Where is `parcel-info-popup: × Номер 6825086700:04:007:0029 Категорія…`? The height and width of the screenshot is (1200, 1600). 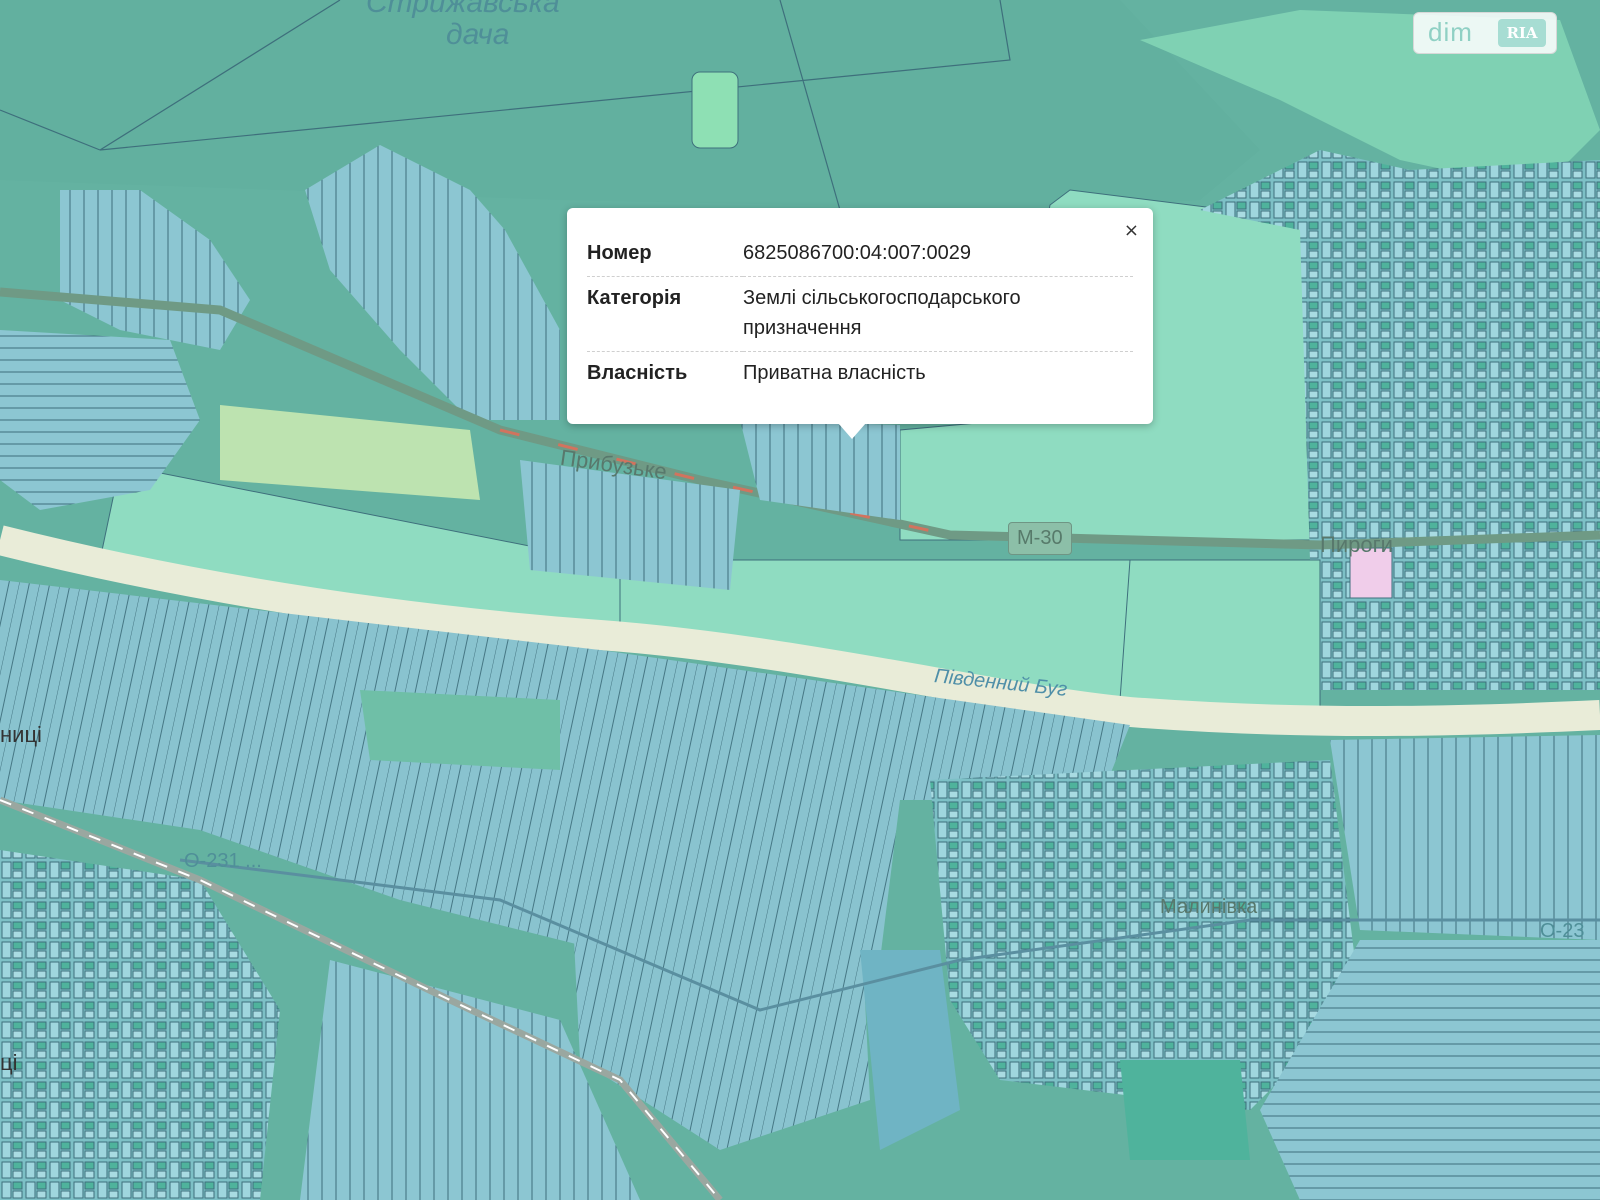
parcel-info-popup: × Номер 6825086700:04:007:0029 Категорія… is located at coordinates (860, 316).